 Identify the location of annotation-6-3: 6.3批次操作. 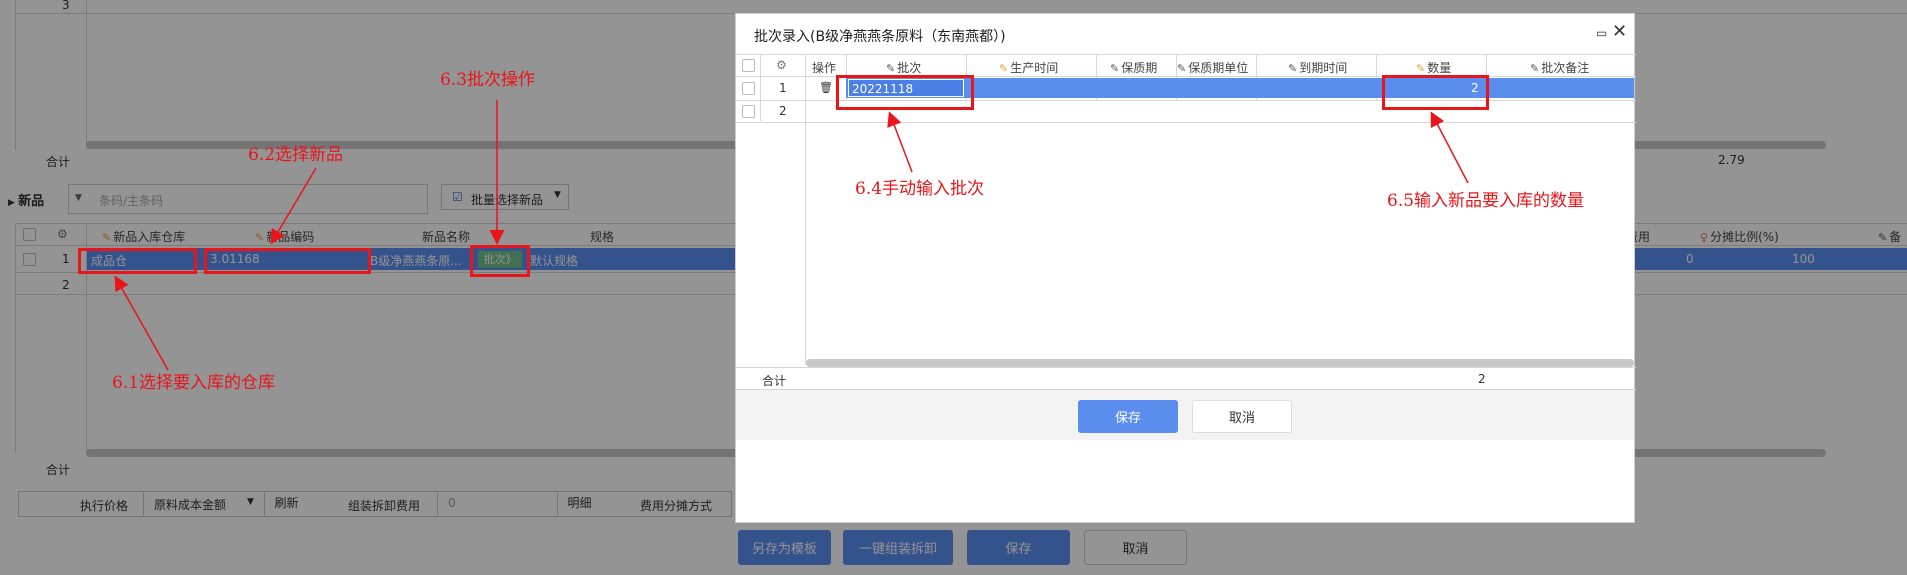
(488, 80).